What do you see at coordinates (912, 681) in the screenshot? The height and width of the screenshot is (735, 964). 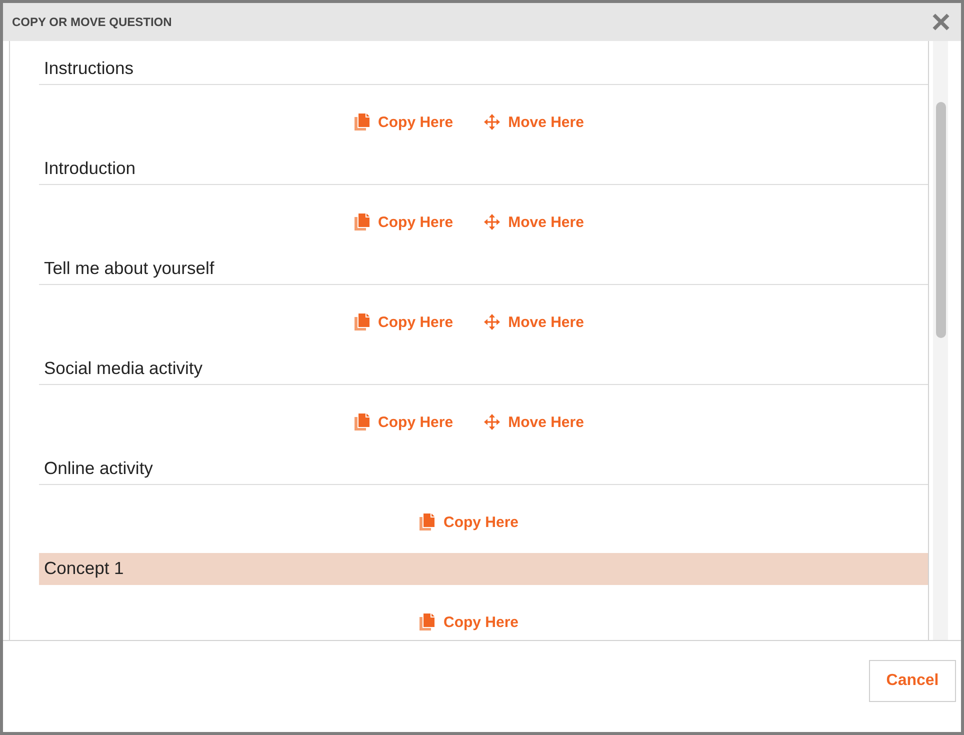 I see `cancel-button: Cancel` at bounding box center [912, 681].